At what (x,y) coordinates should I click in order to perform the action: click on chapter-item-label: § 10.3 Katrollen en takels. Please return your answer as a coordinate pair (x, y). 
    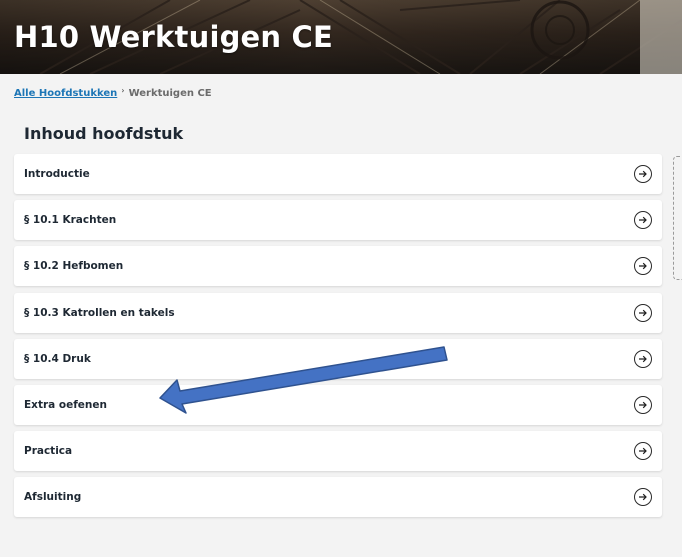
    Looking at the image, I should click on (99, 312).